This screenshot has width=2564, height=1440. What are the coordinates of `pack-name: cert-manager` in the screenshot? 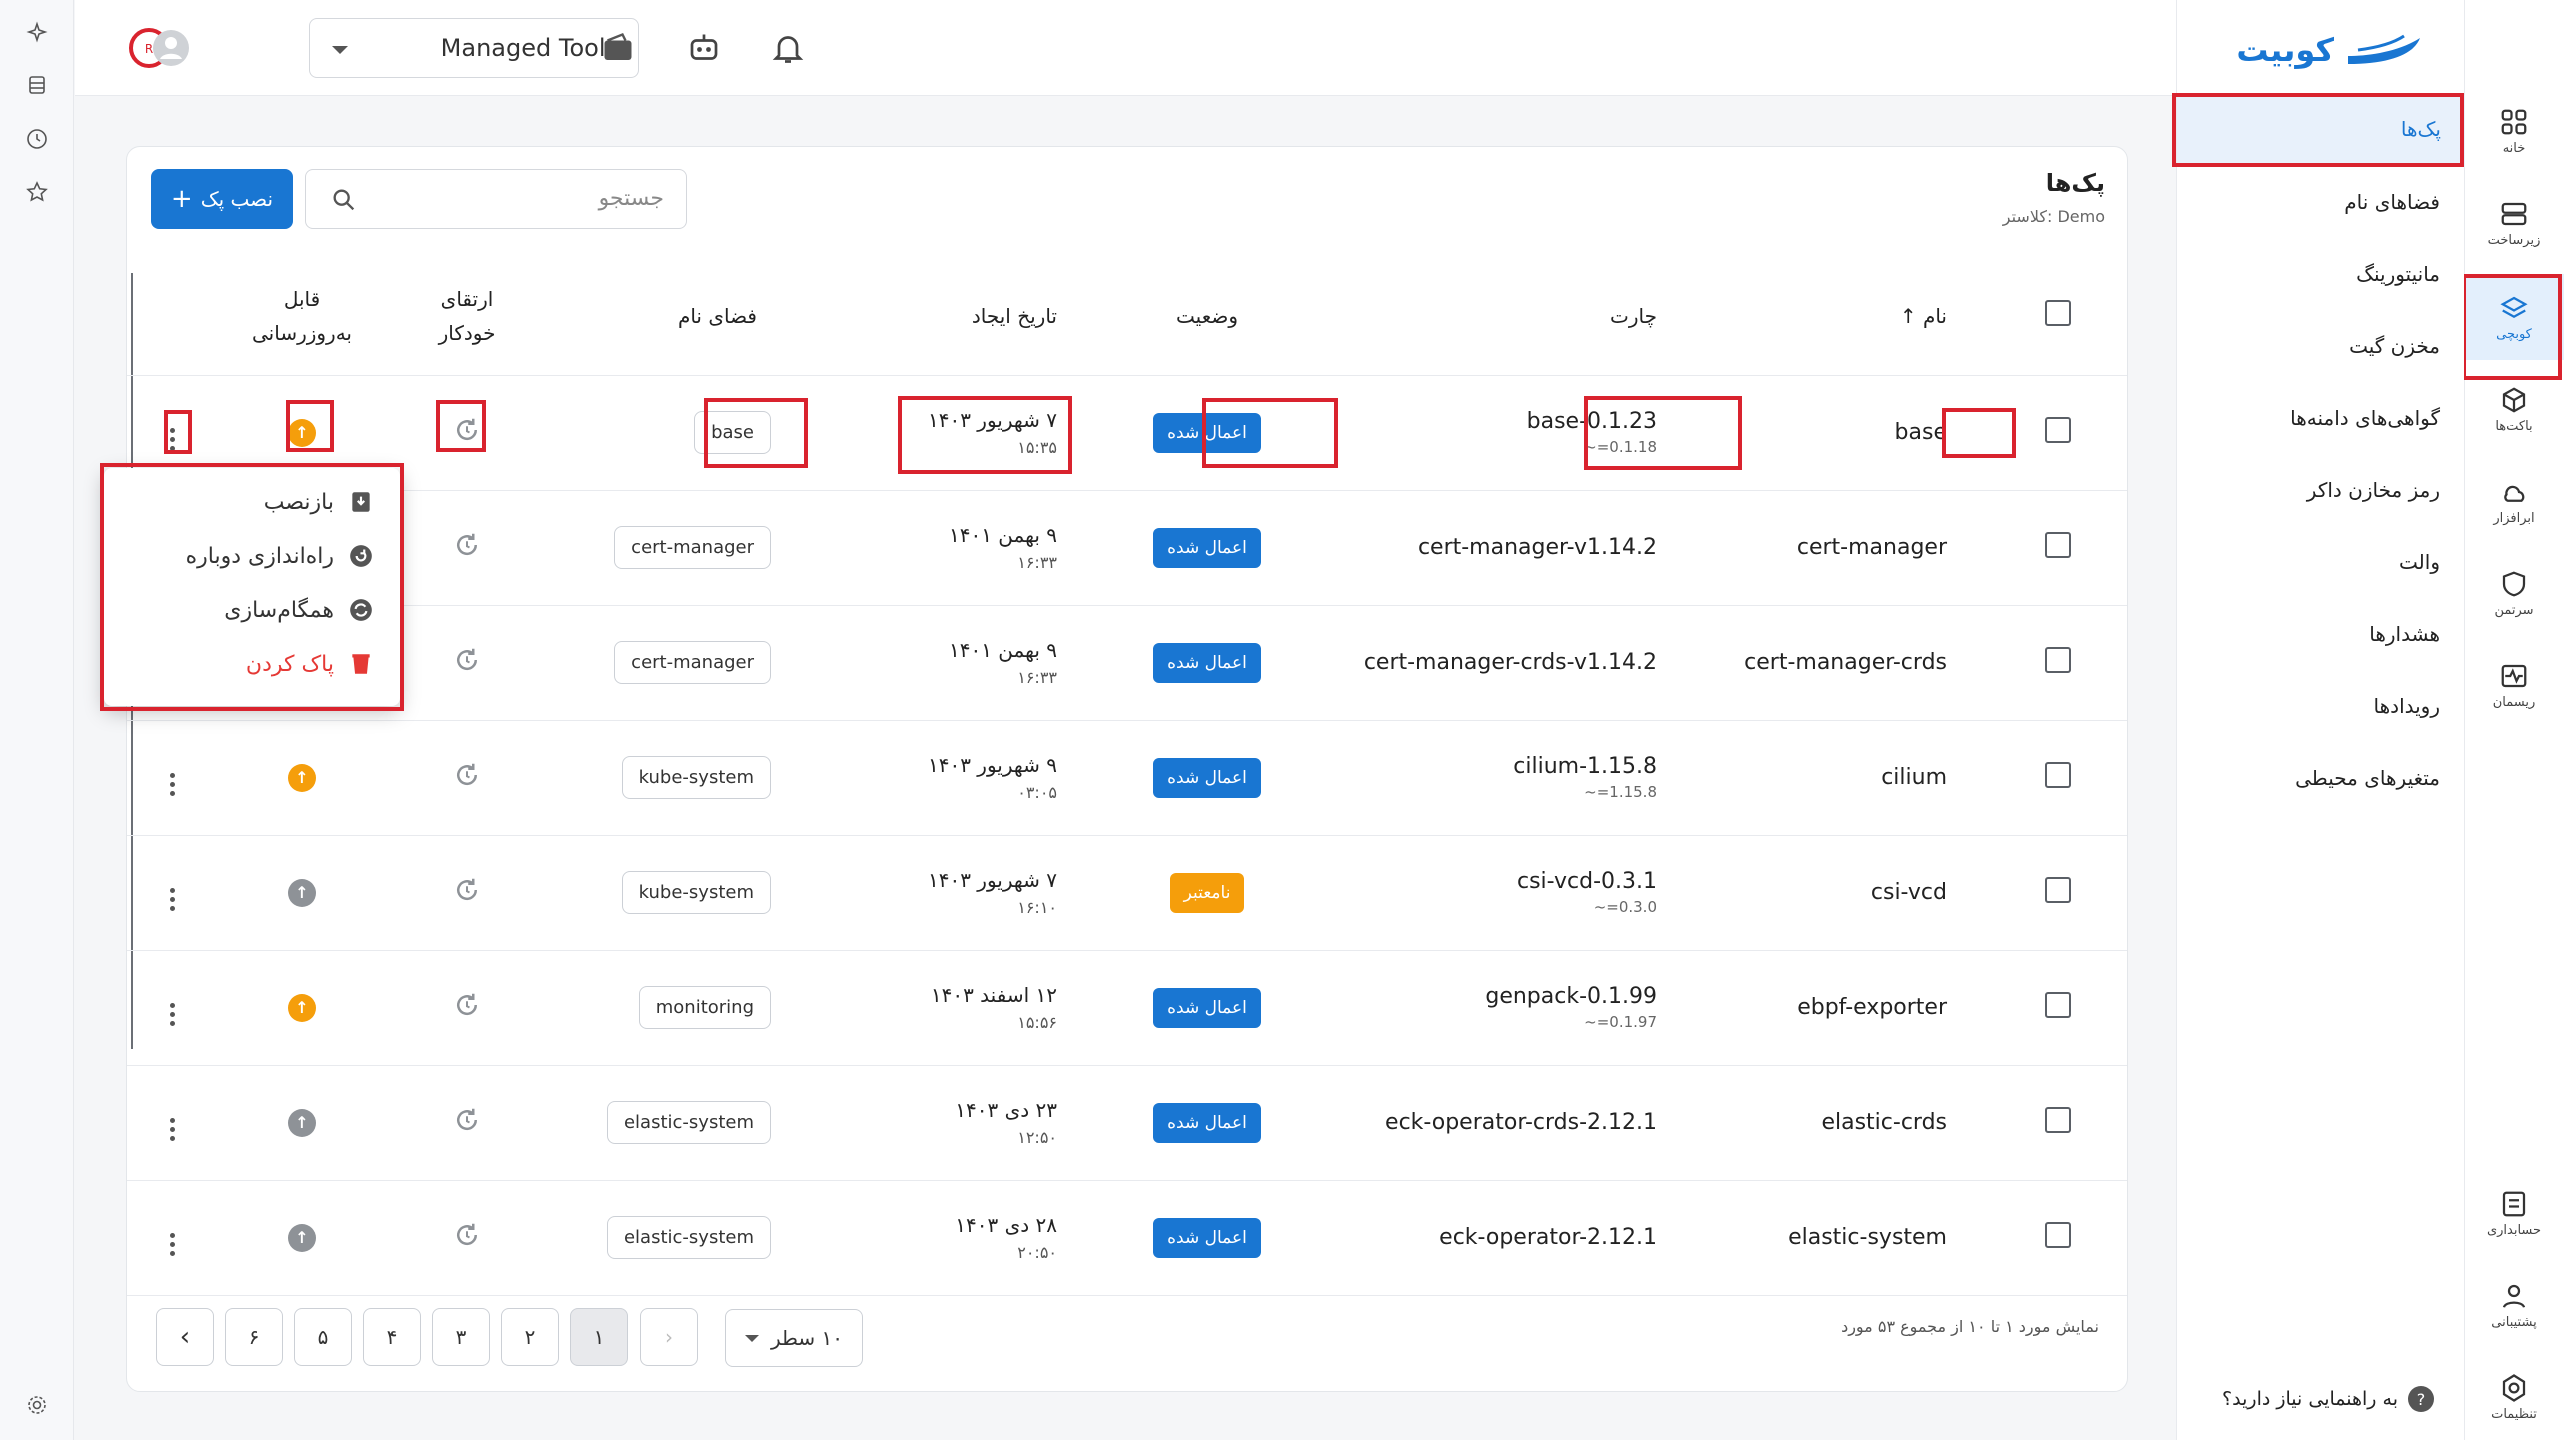 It's located at (1872, 547).